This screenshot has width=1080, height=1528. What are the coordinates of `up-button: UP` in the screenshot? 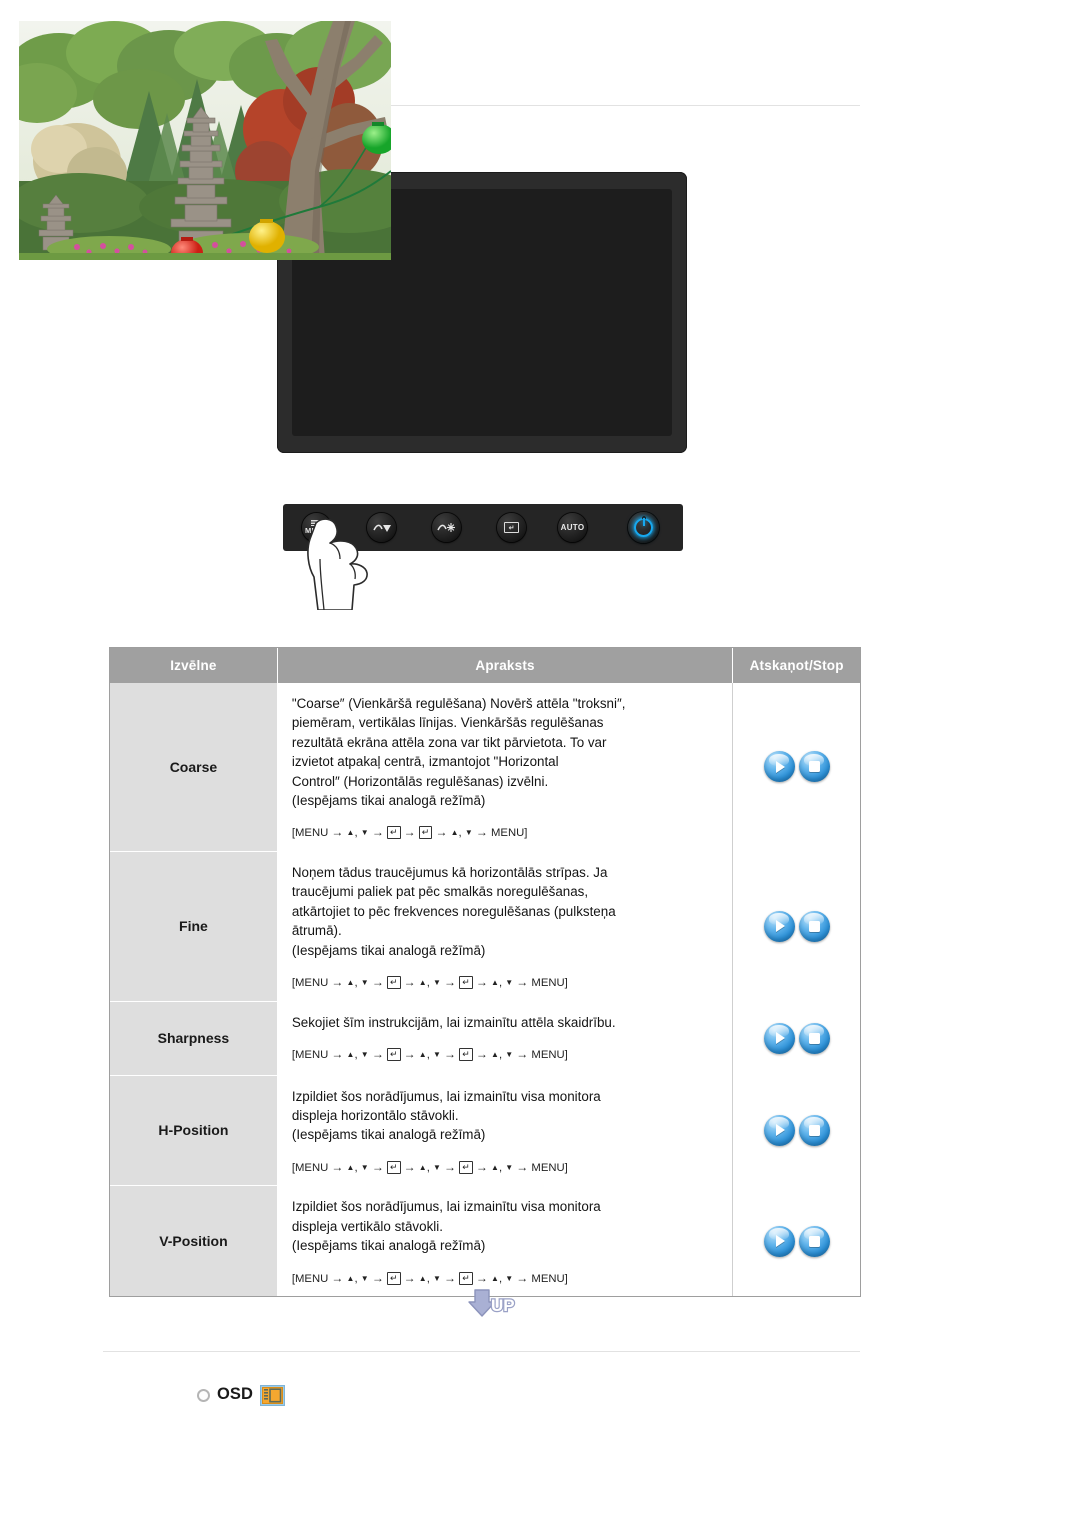 It's located at (492, 1300).